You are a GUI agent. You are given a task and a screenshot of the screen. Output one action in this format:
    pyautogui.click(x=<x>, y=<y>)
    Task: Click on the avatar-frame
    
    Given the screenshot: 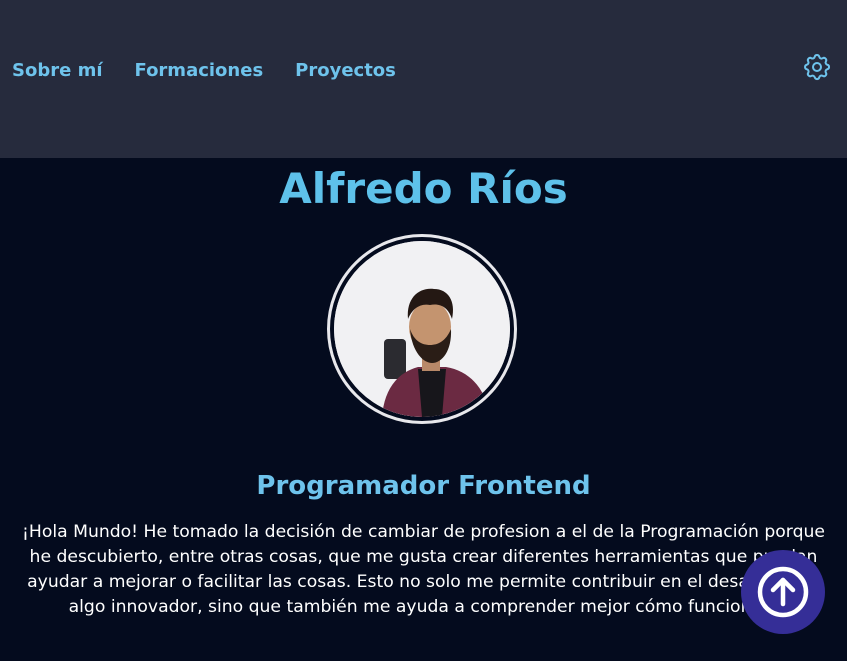 What is the action you would take?
    pyautogui.click(x=422, y=329)
    